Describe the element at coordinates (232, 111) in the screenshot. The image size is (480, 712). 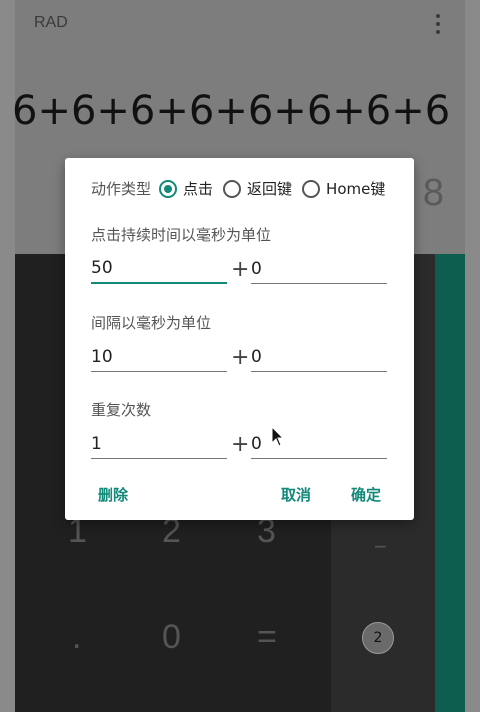
I see `formula-display: 6+6+6+6+6+6+6+6+6` at that location.